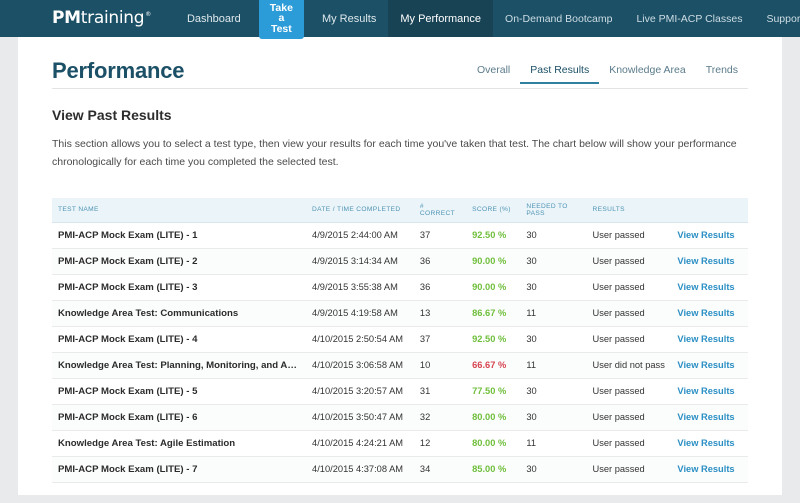  Describe the element at coordinates (777, 19) in the screenshot. I see `nav-item-support: Support` at that location.